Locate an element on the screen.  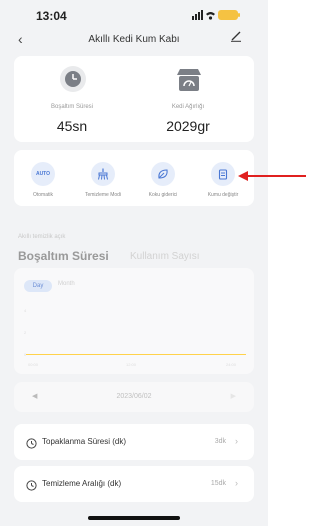
smart-clean-status: Akıllı temizlik açık is located at coordinates (42, 237).